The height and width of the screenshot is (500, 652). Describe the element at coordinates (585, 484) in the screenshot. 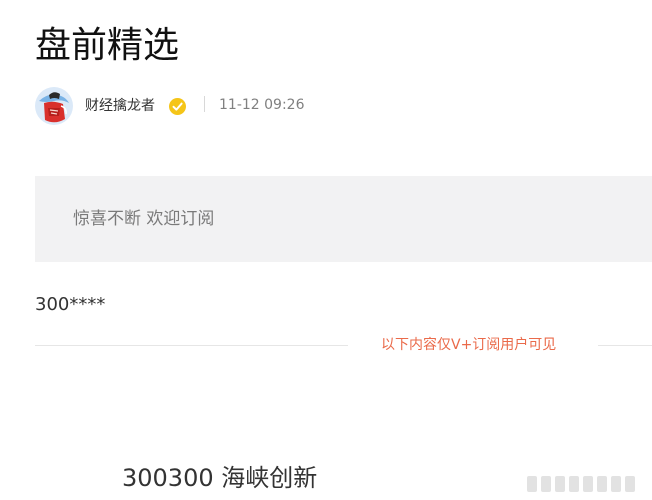

I see `blurred-content` at that location.